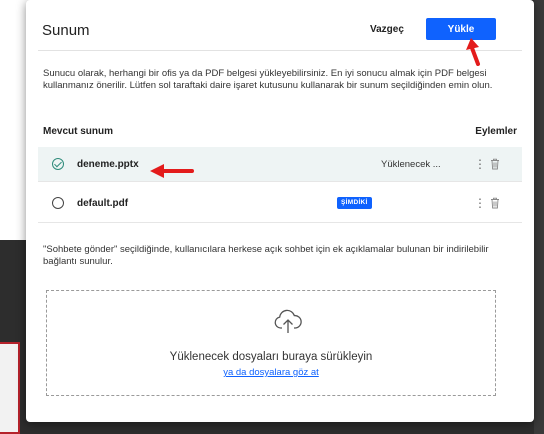  Describe the element at coordinates (58, 203) in the screenshot. I see `radio-empty-icon` at that location.